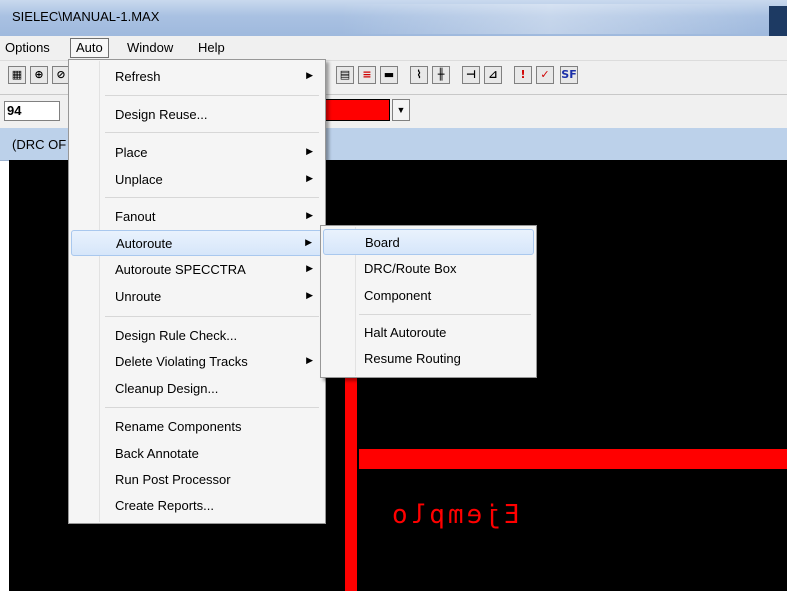  What do you see at coordinates (523, 75) in the screenshot?
I see `error-icon: !` at bounding box center [523, 75].